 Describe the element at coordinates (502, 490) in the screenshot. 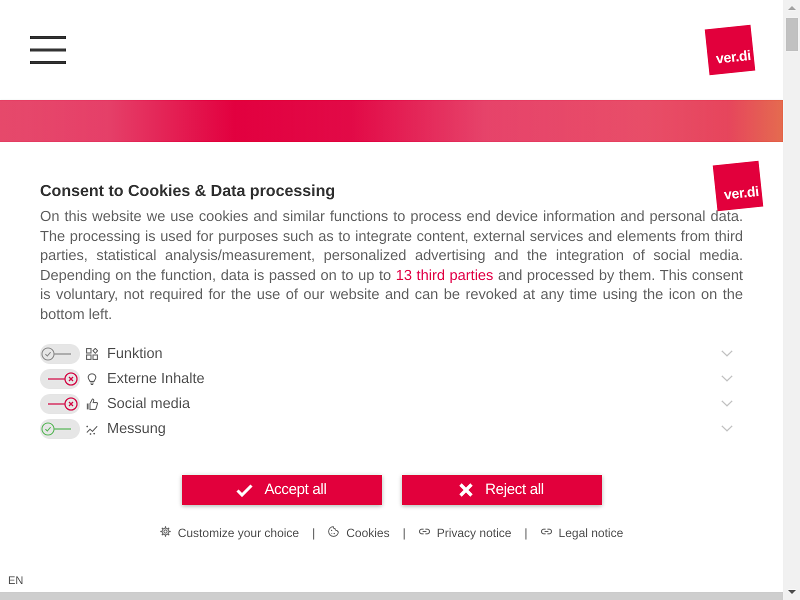

I see `reject-all-button: Reject all` at that location.